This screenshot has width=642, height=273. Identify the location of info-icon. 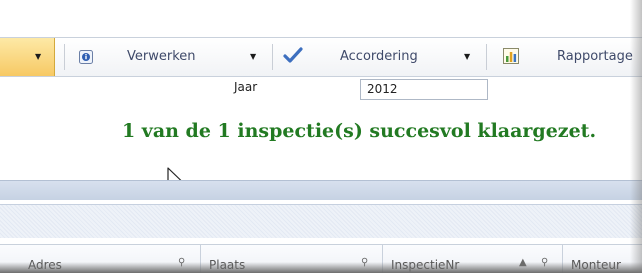
(86, 58).